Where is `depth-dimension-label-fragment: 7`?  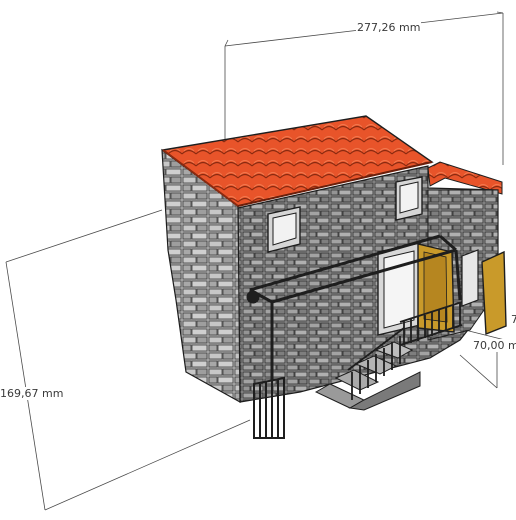 depth-dimension-label-fragment: 7 is located at coordinates (513, 319).